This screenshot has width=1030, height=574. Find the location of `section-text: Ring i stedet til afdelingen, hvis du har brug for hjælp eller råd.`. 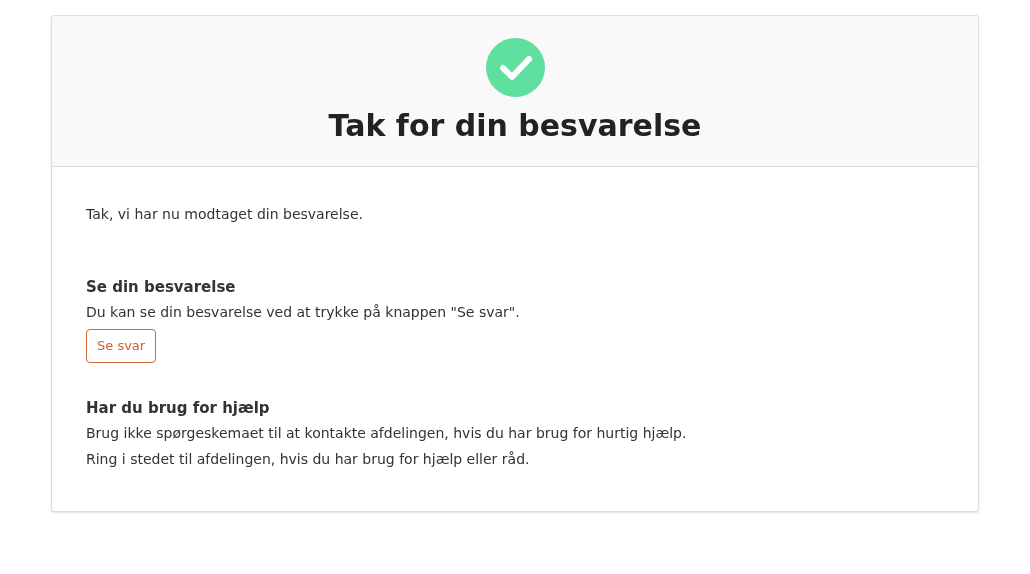

section-text: Ring i stedet til afdelingen, hvis du har brug for hjælp eller råd. is located at coordinates (308, 459).